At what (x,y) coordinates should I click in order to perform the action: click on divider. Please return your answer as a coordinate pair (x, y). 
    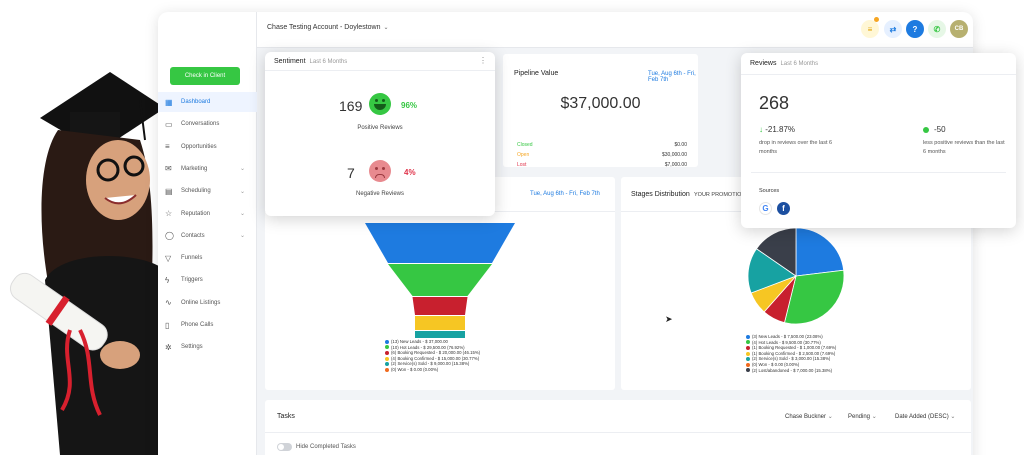
    Looking at the image, I should click on (878, 74).